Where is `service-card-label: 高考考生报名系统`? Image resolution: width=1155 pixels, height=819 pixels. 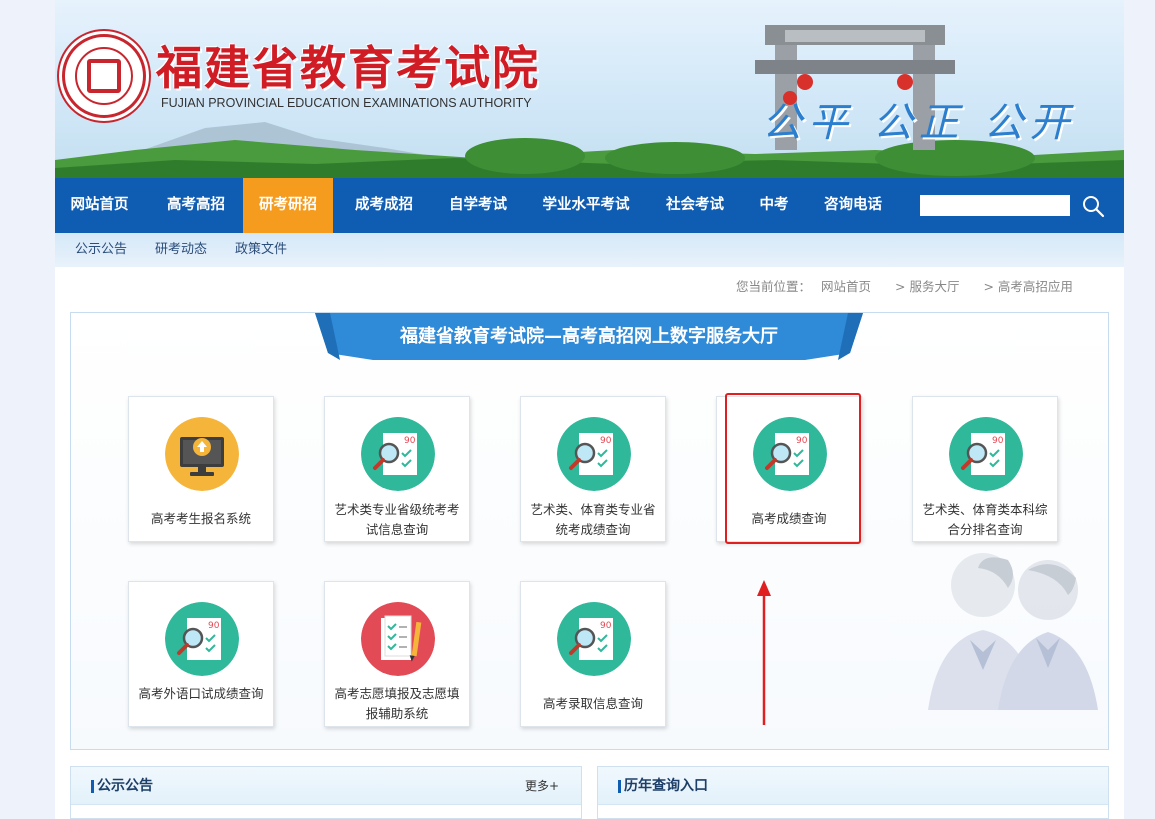 service-card-label: 高考考生报名系统 is located at coordinates (200, 518).